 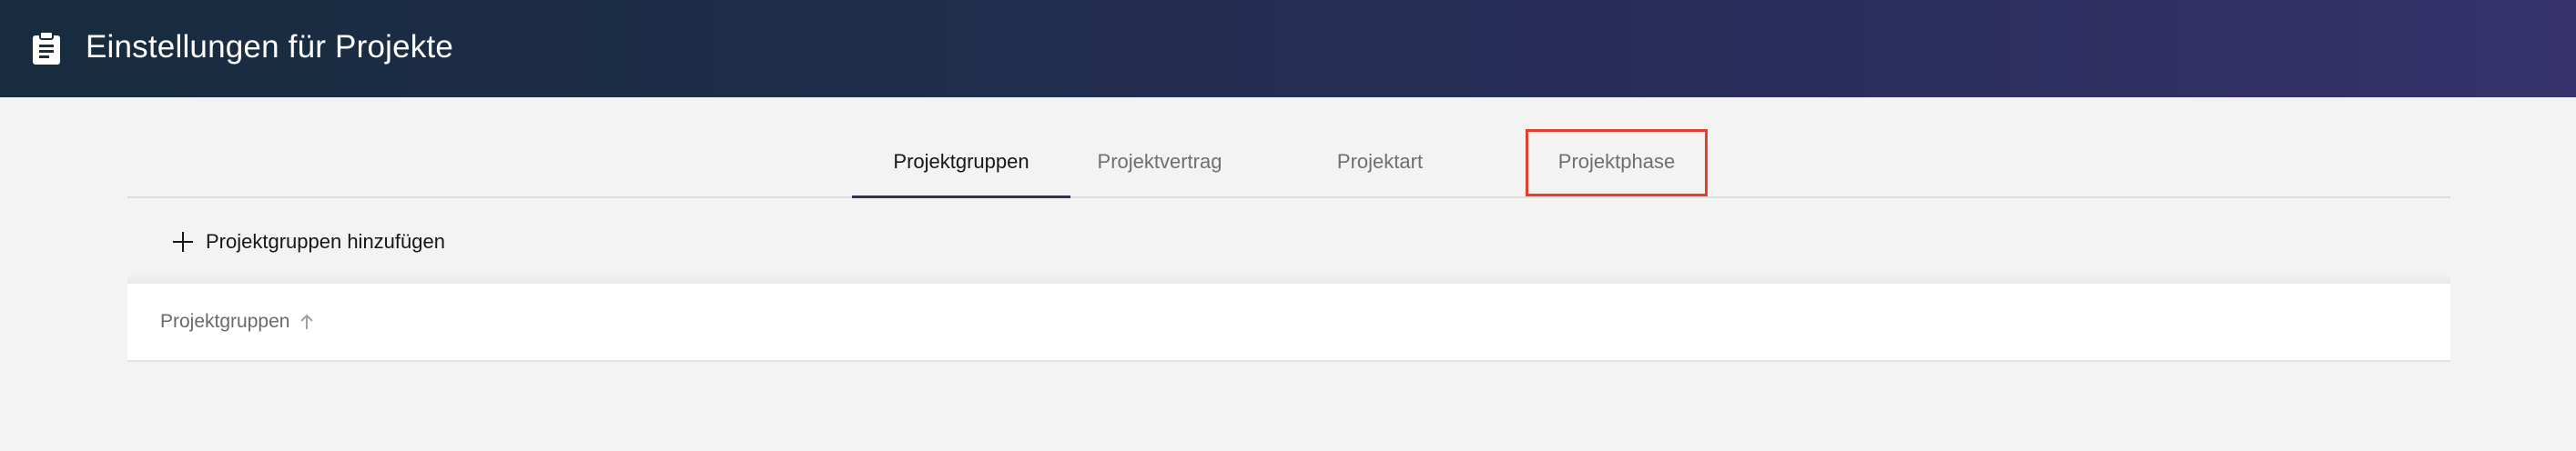 I want to click on tab-projektart: Projektart, so click(x=1380, y=161).